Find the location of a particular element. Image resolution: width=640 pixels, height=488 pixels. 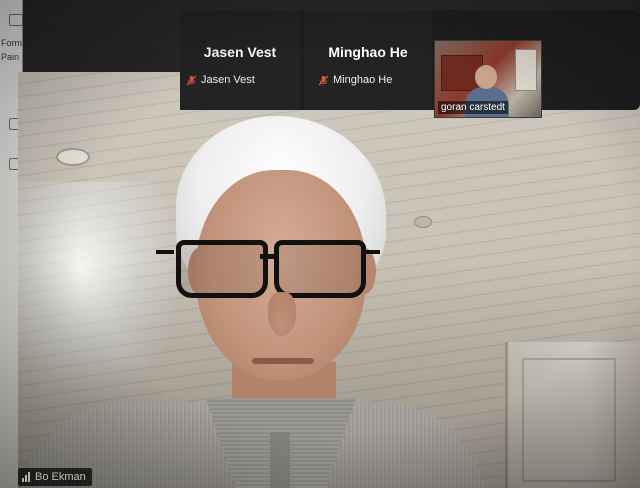

speaker-shirt-placket is located at coordinates (280, 460).